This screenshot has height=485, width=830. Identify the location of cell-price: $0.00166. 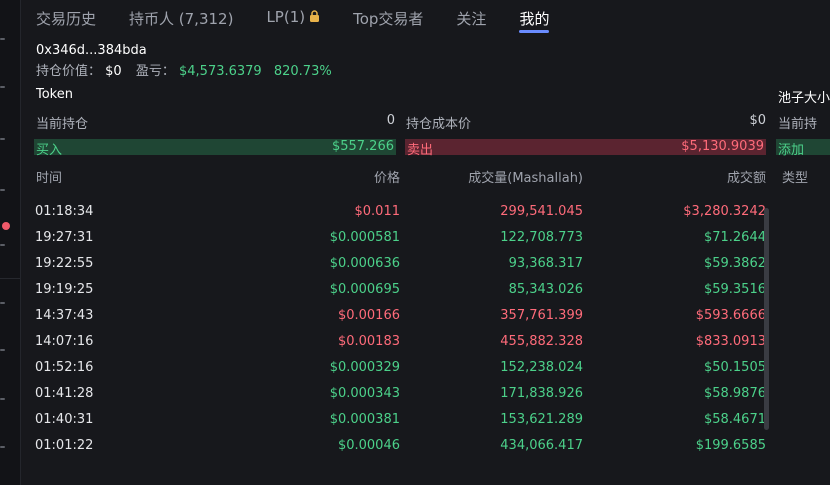
(368, 315).